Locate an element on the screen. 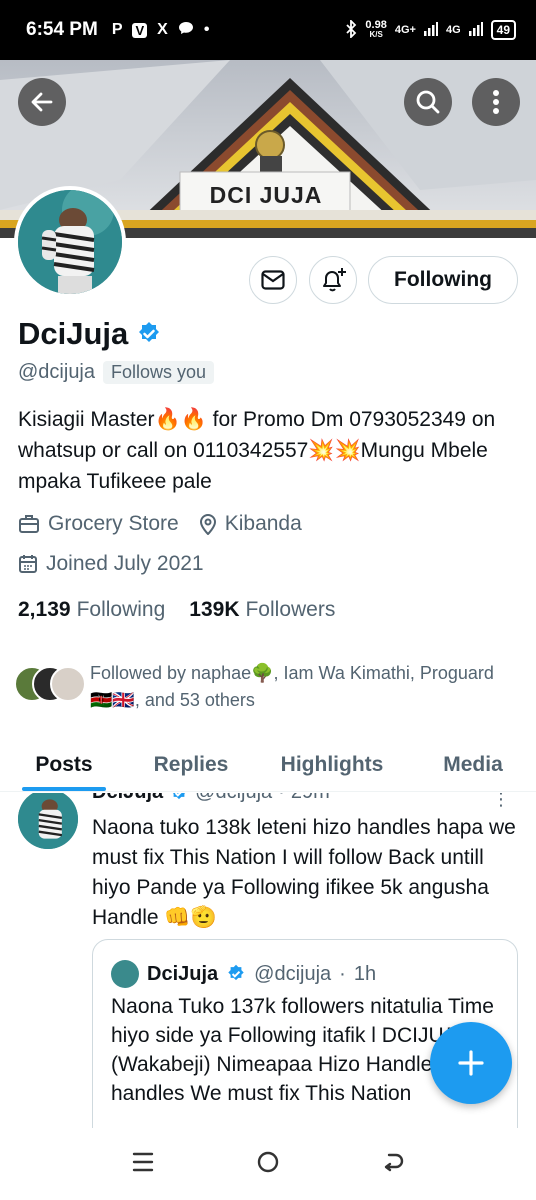 This screenshot has height=1200, width=536. net-speed: 0.98 K/S is located at coordinates (376, 29).